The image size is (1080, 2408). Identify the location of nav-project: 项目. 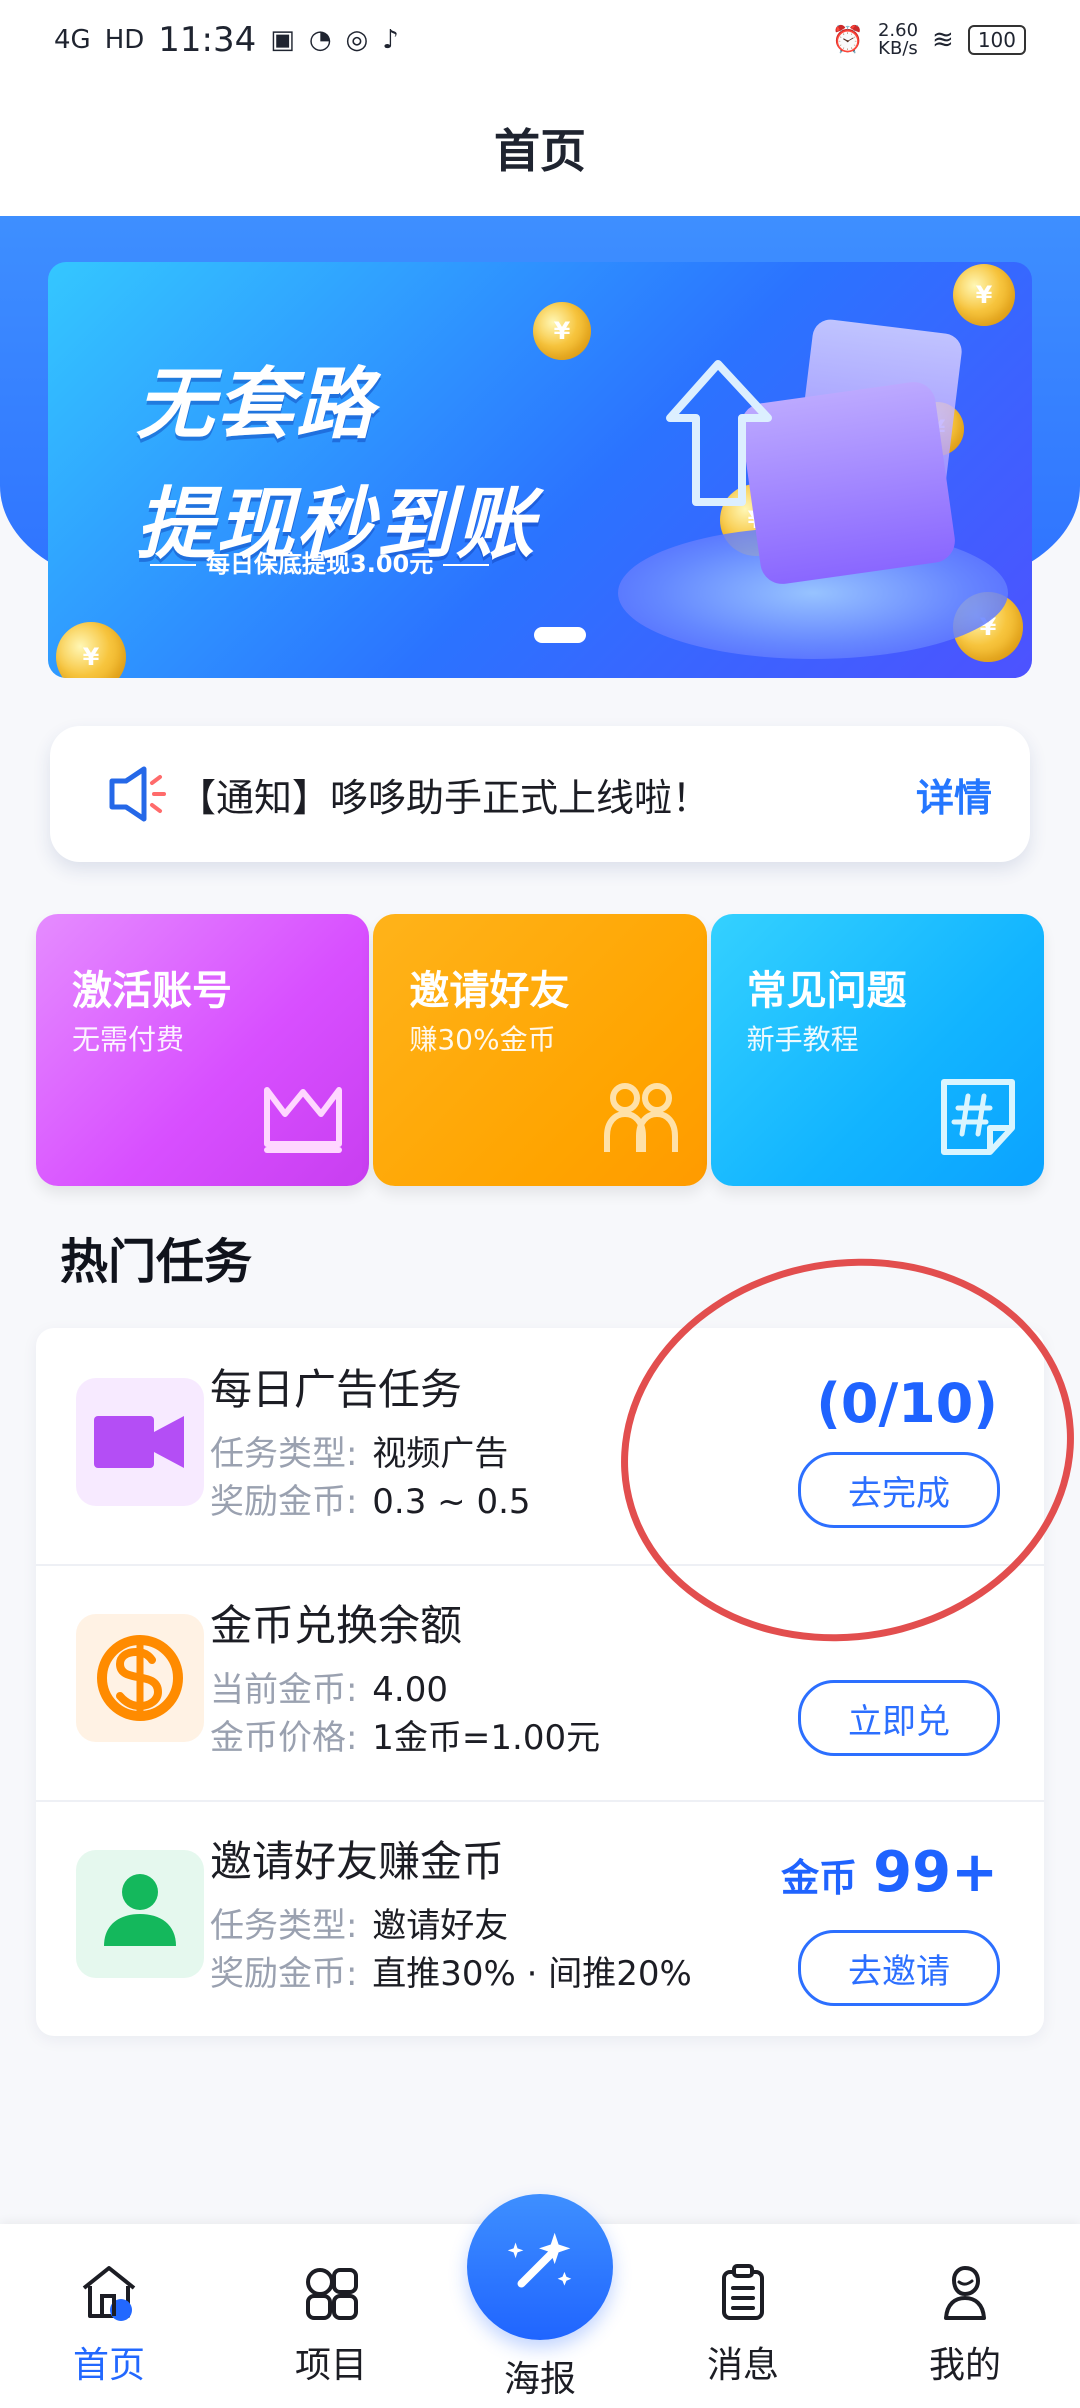
(331, 2323).